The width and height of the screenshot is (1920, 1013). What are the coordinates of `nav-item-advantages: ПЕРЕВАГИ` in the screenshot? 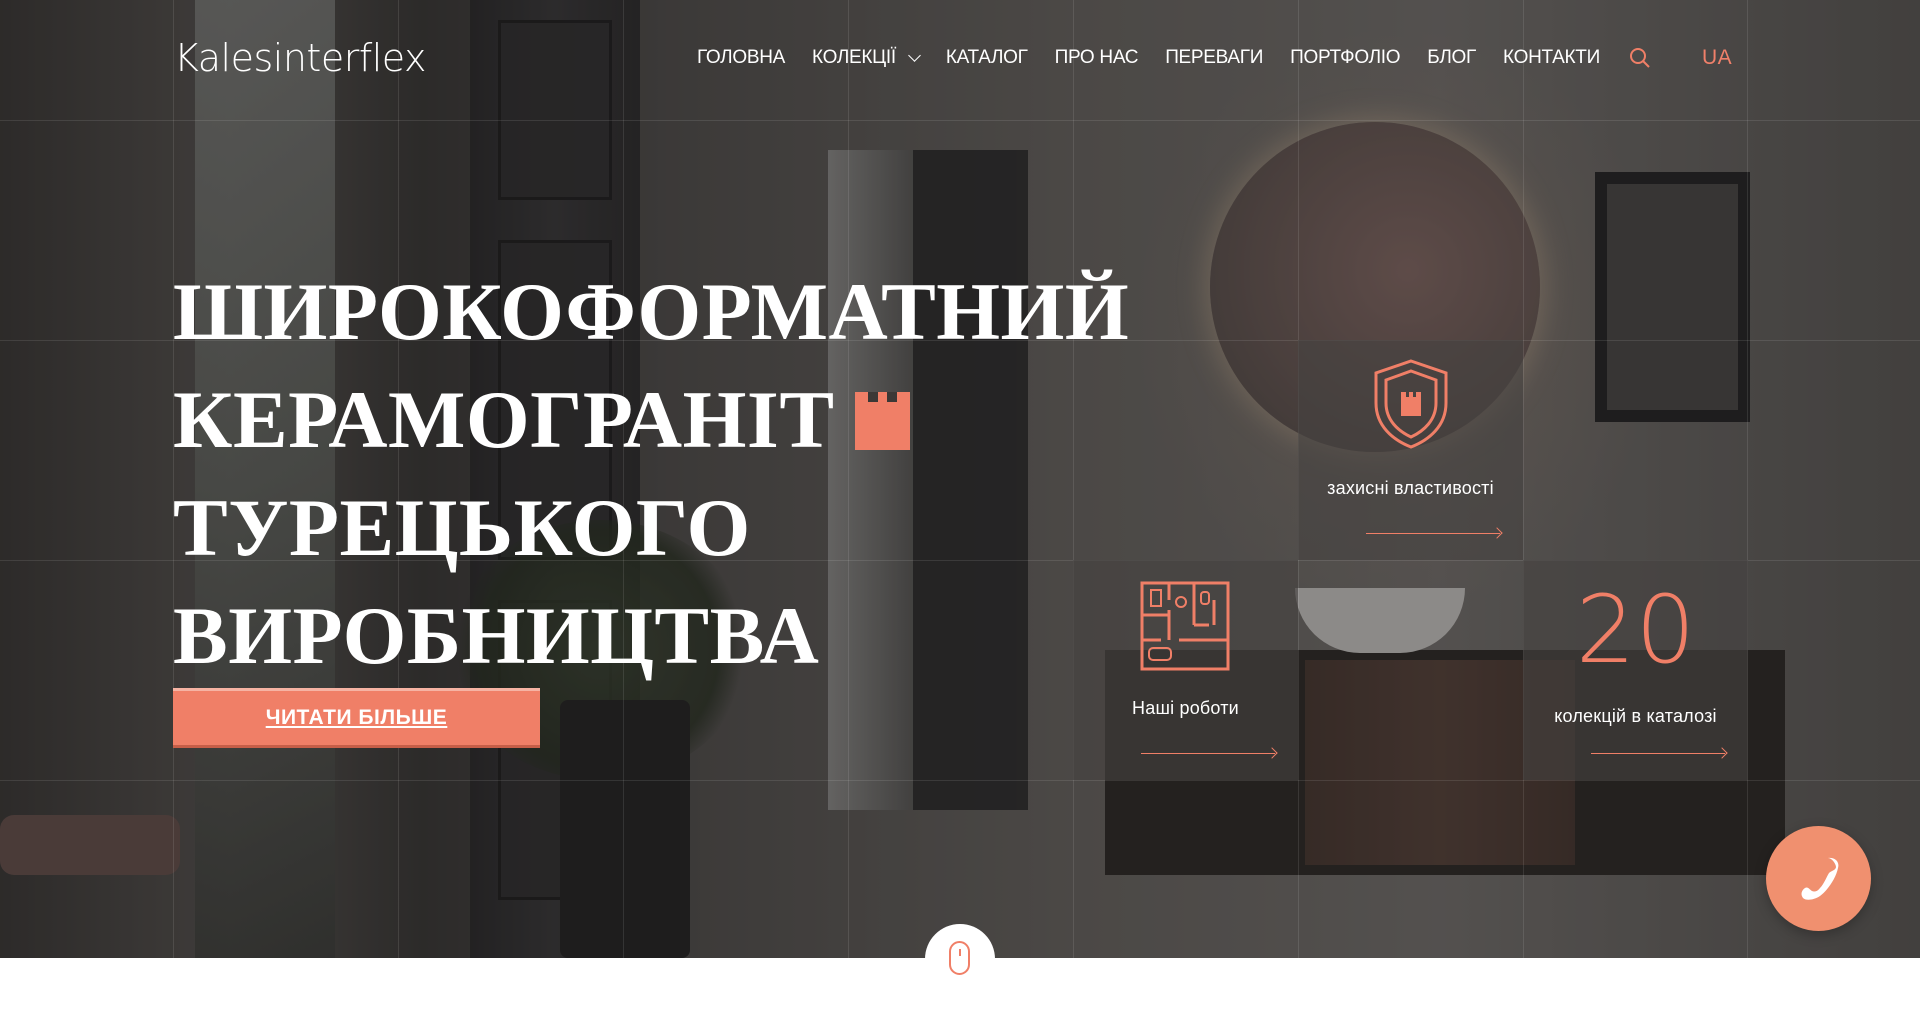 It's located at (1214, 58).